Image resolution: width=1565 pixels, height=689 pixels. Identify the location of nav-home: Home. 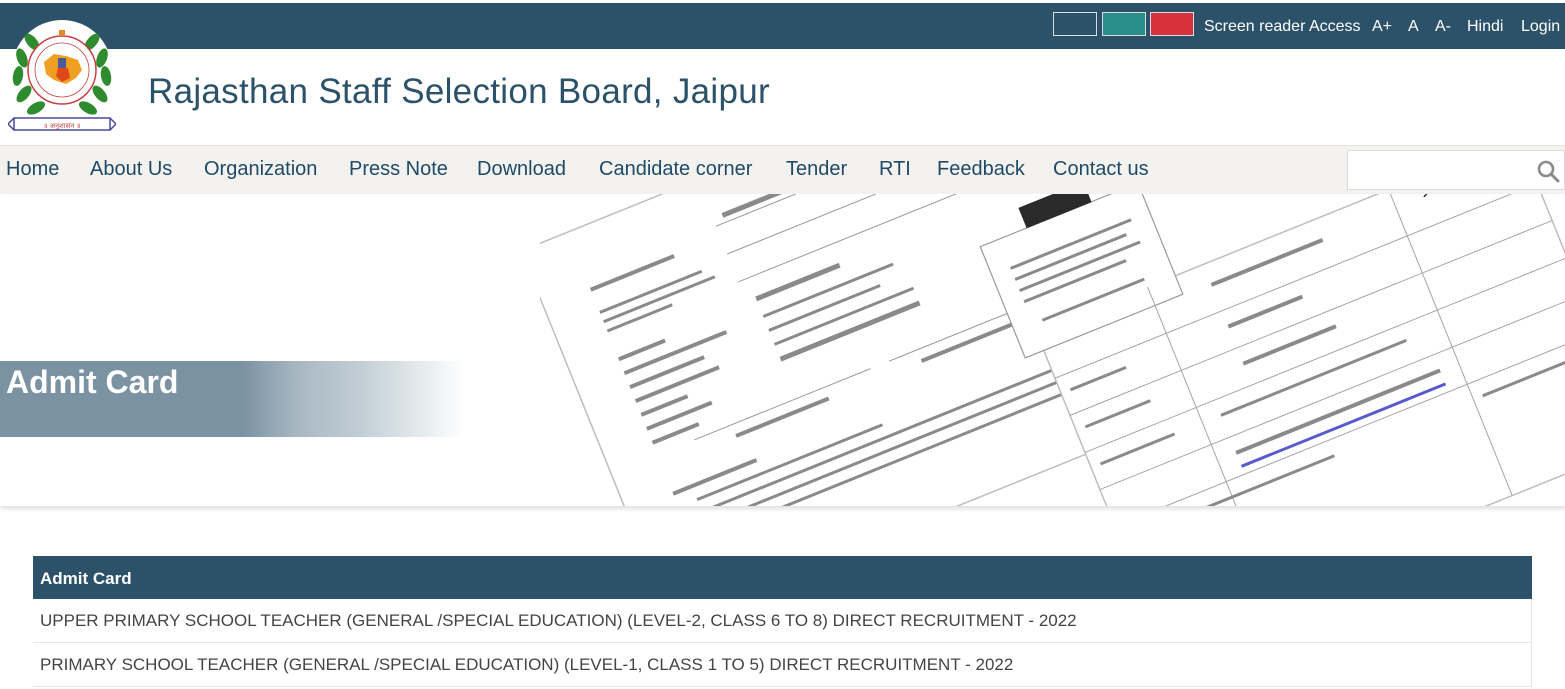
(32, 169).